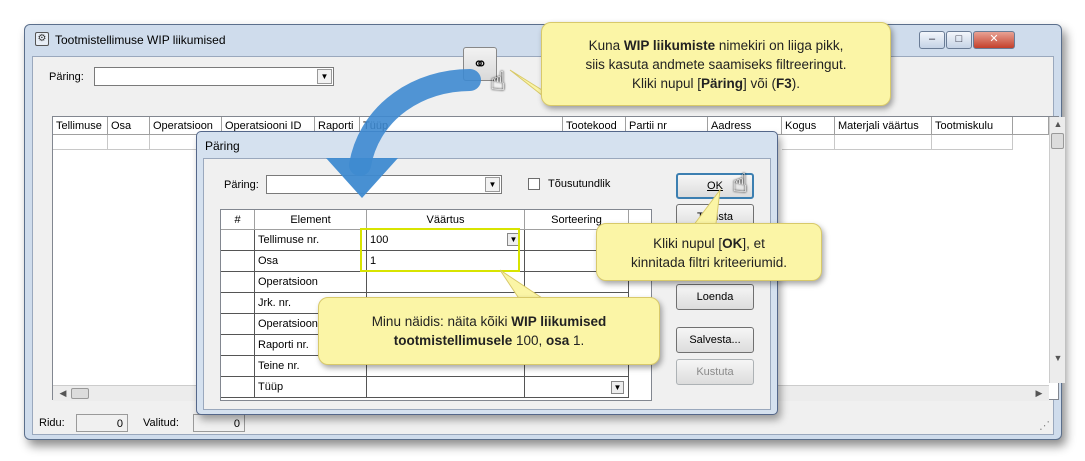 Image resolution: width=1085 pixels, height=461 pixels. I want to click on callout-tail, so click(523, 285).